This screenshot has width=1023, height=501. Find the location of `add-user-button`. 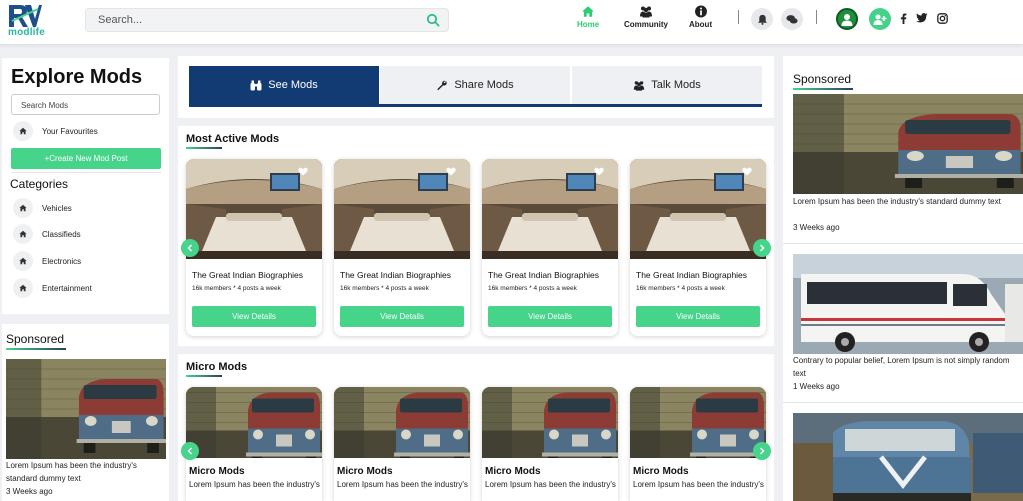

add-user-button is located at coordinates (880, 19).